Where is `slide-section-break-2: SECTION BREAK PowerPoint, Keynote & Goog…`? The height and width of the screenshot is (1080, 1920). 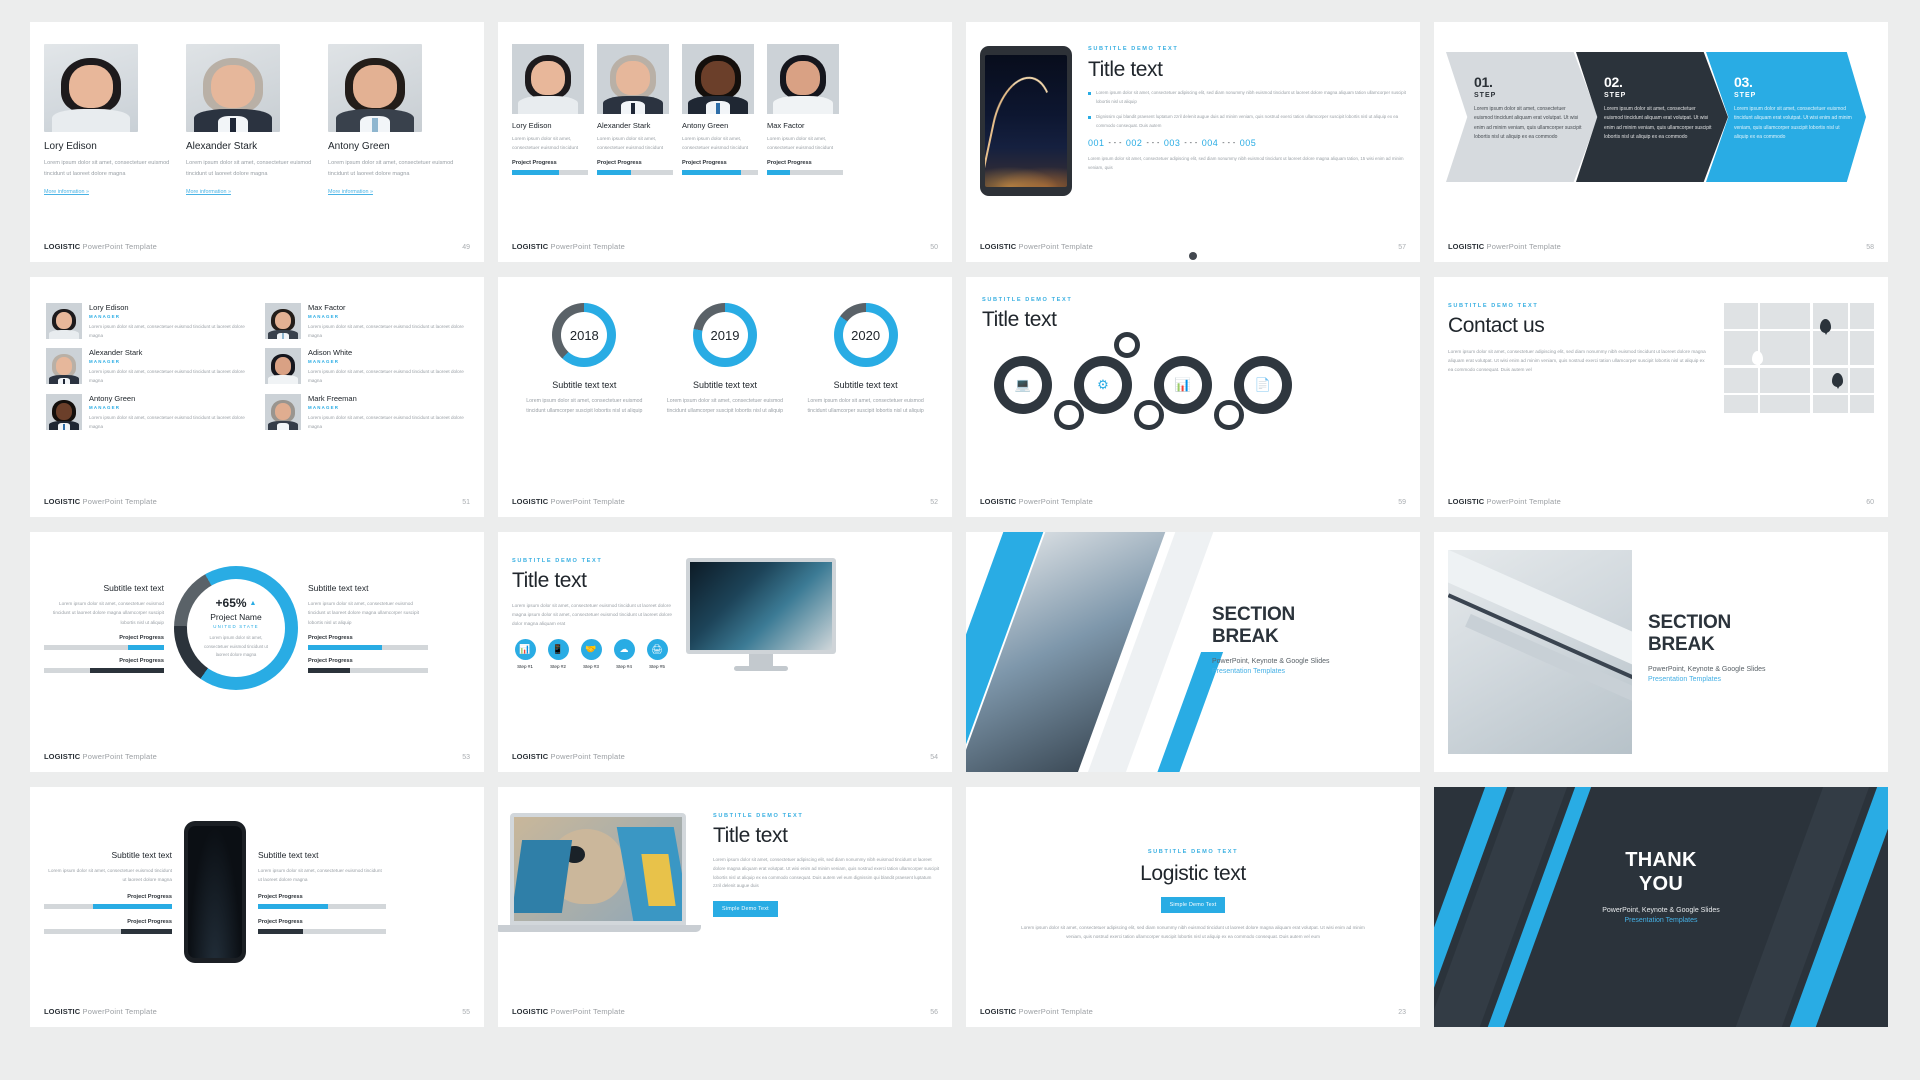 slide-section-break-2: SECTION BREAK PowerPoint, Keynote & Goog… is located at coordinates (1661, 652).